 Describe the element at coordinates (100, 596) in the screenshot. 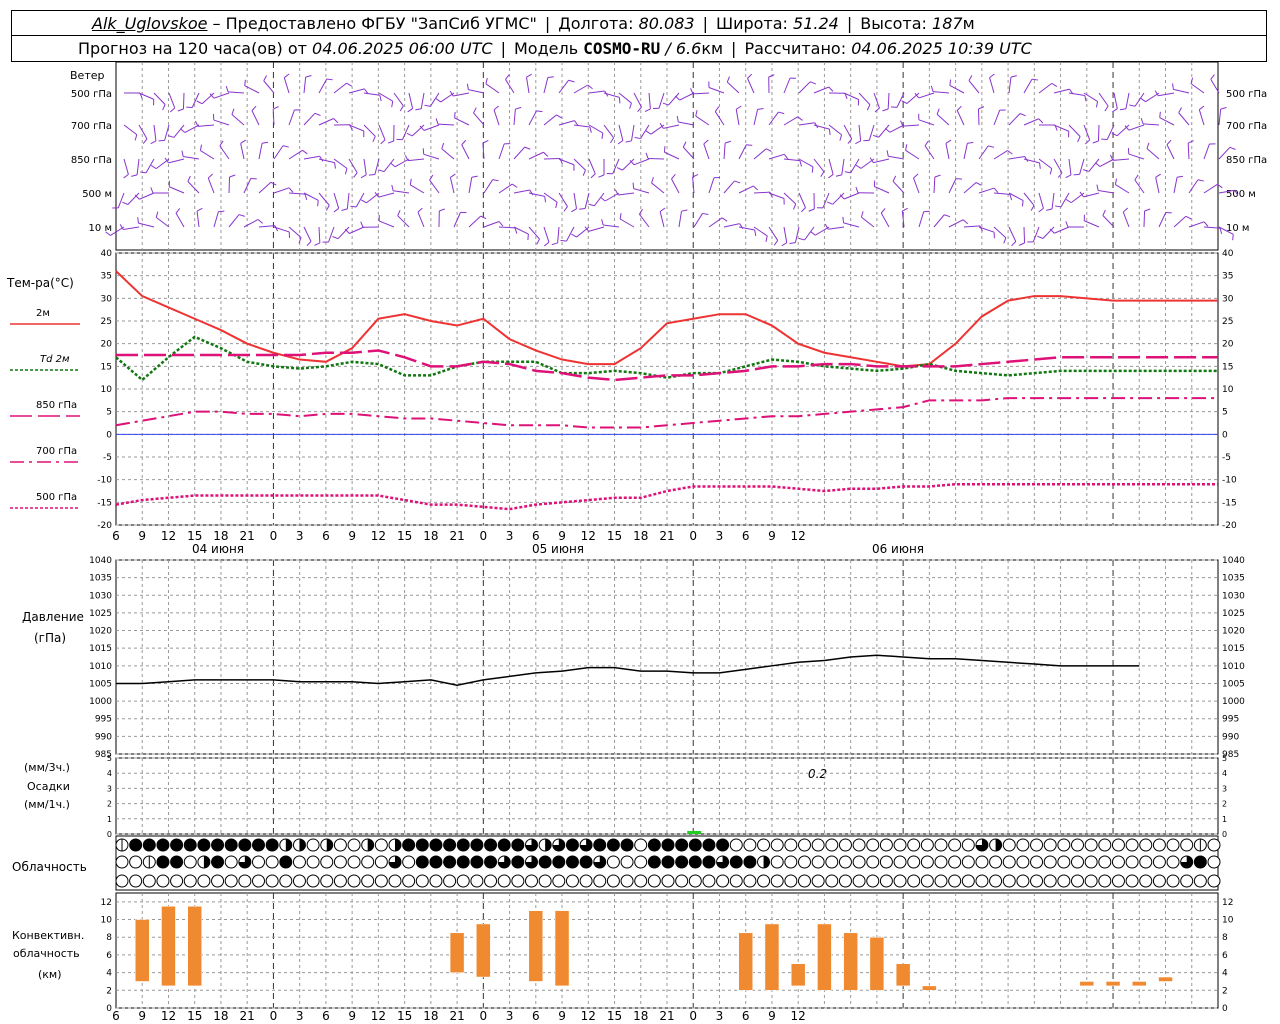

I see `pressure-tick-left: 1030` at that location.